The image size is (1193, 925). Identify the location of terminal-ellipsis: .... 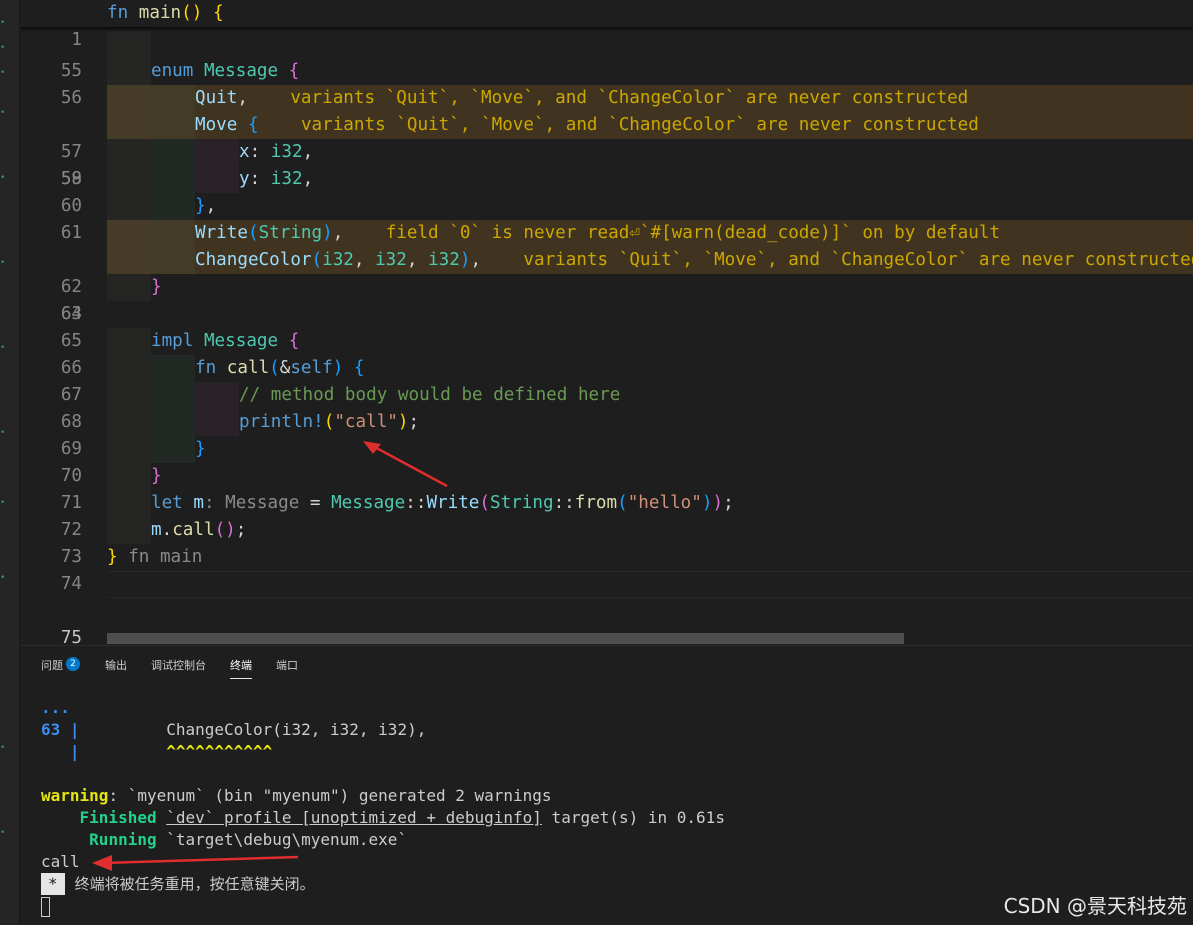
(55, 707).